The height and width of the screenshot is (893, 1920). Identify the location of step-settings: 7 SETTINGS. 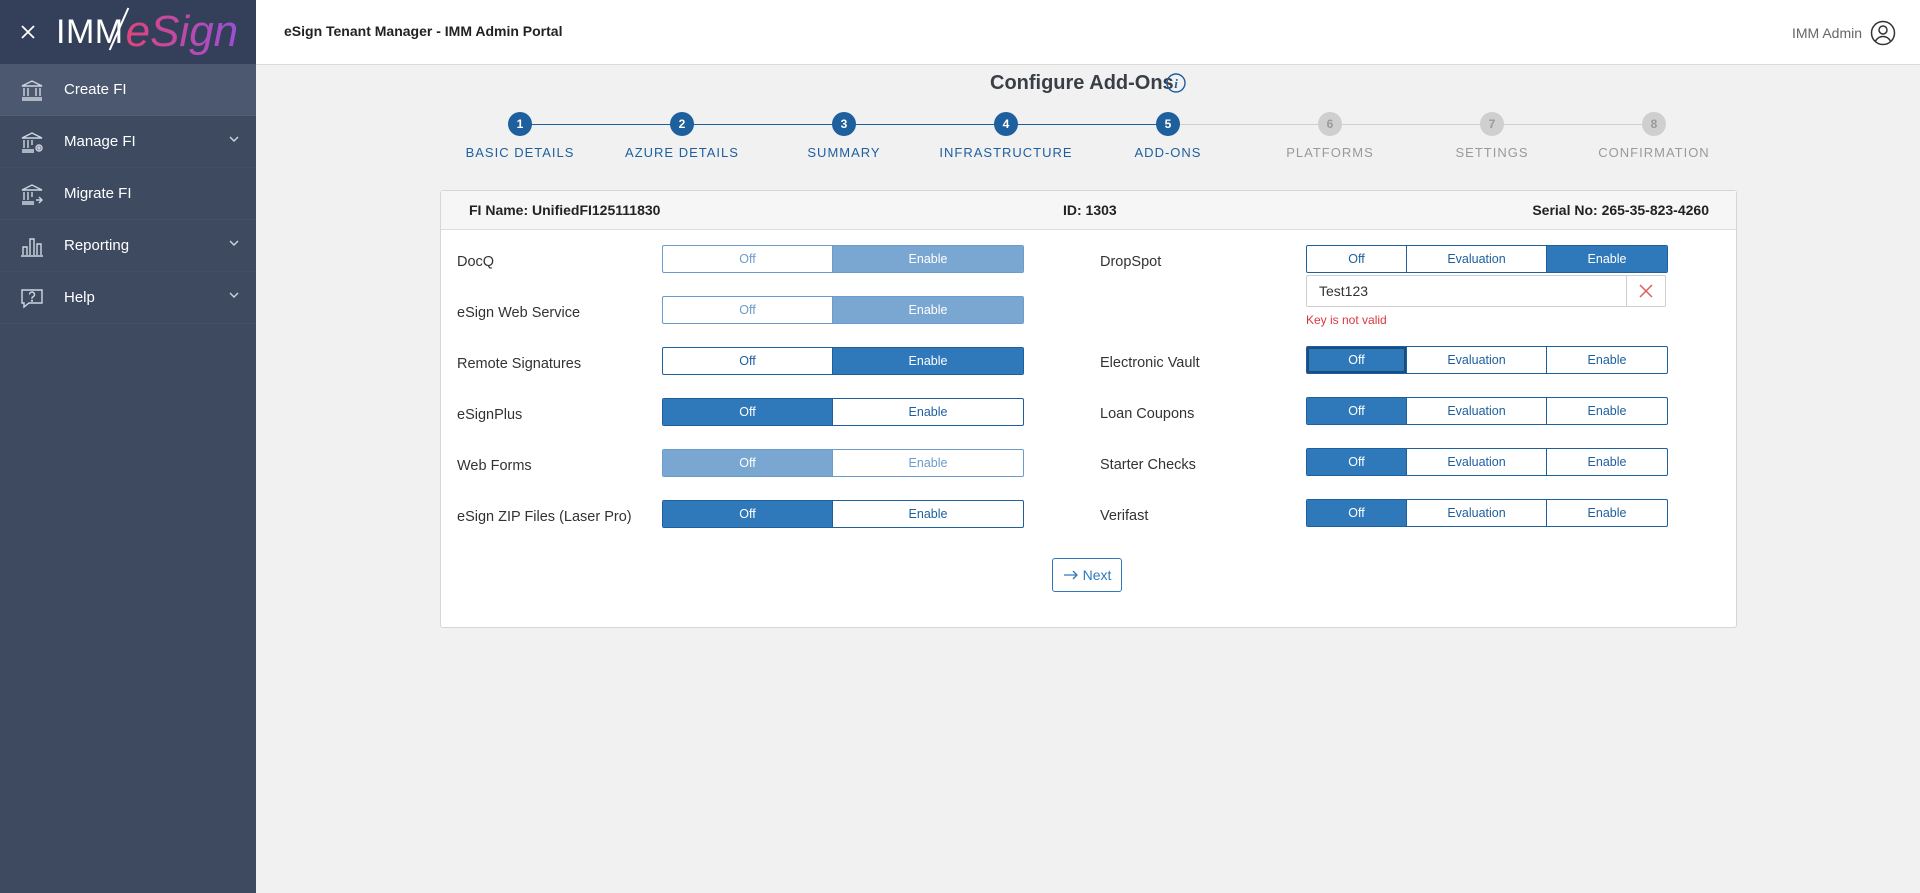
(1492, 136).